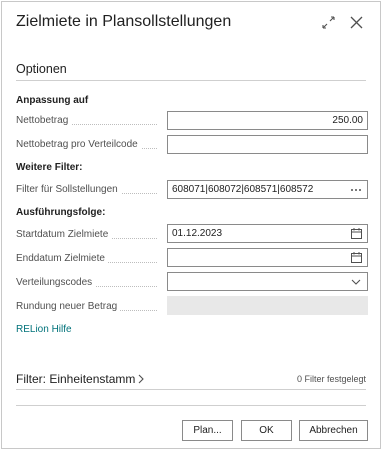 The height and width of the screenshot is (450, 382). I want to click on filter-postings-value: 608071|608072|608571|608572, so click(243, 189).